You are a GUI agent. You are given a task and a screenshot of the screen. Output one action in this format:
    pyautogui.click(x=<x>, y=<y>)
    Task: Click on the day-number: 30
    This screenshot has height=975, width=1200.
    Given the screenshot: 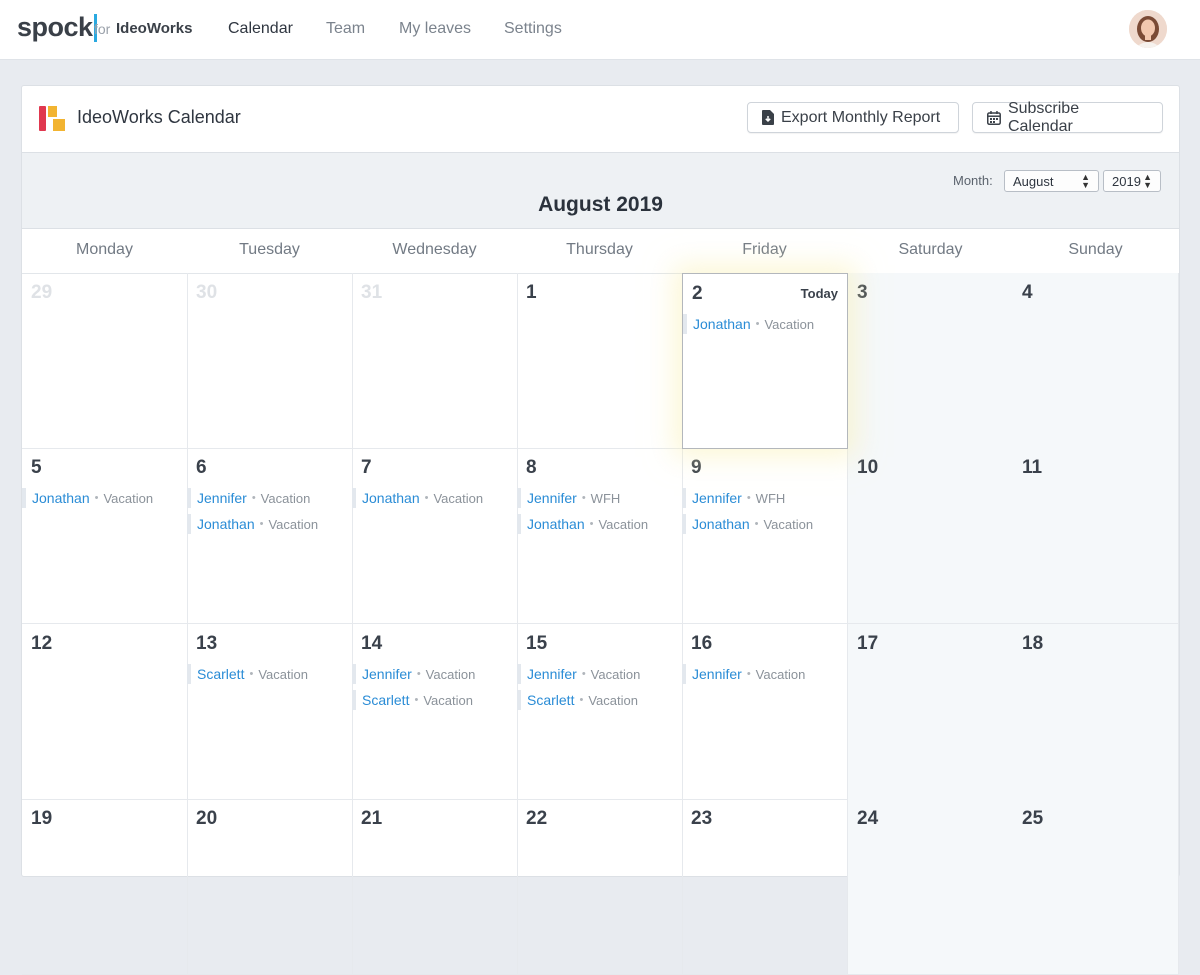 What is the action you would take?
    pyautogui.click(x=207, y=292)
    